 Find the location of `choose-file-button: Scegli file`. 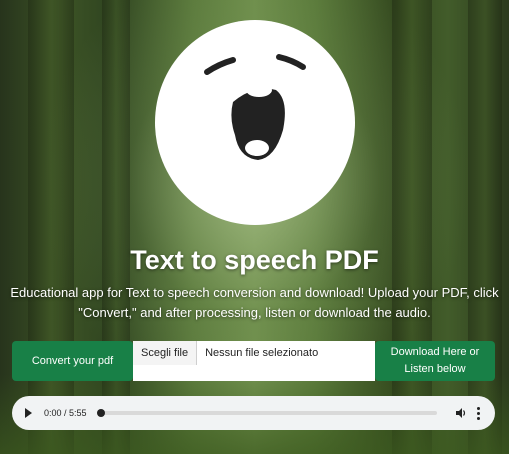

choose-file-button: Scegli file is located at coordinates (165, 353).